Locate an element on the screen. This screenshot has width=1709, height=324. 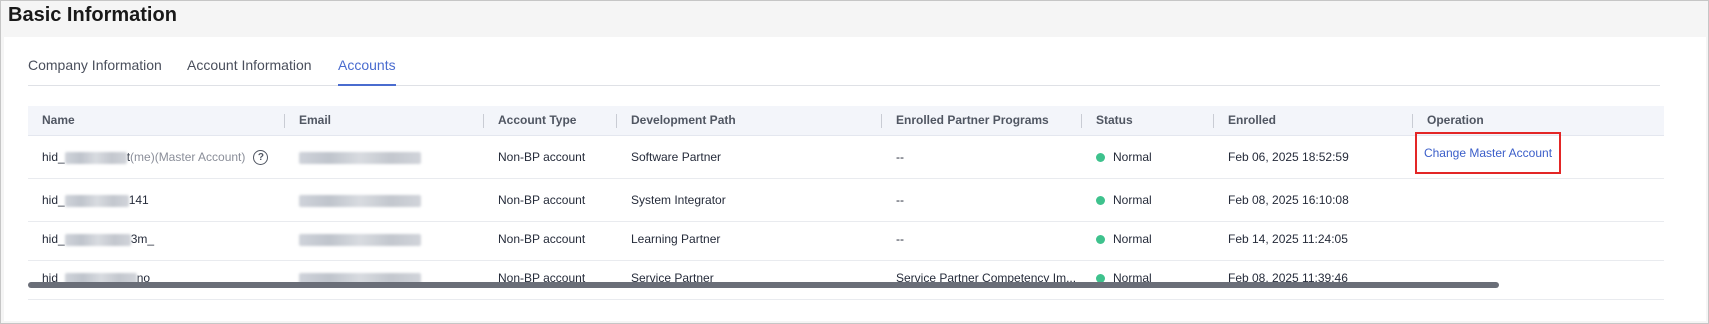
name-tag: (me)(Master Account) is located at coordinates (188, 157).